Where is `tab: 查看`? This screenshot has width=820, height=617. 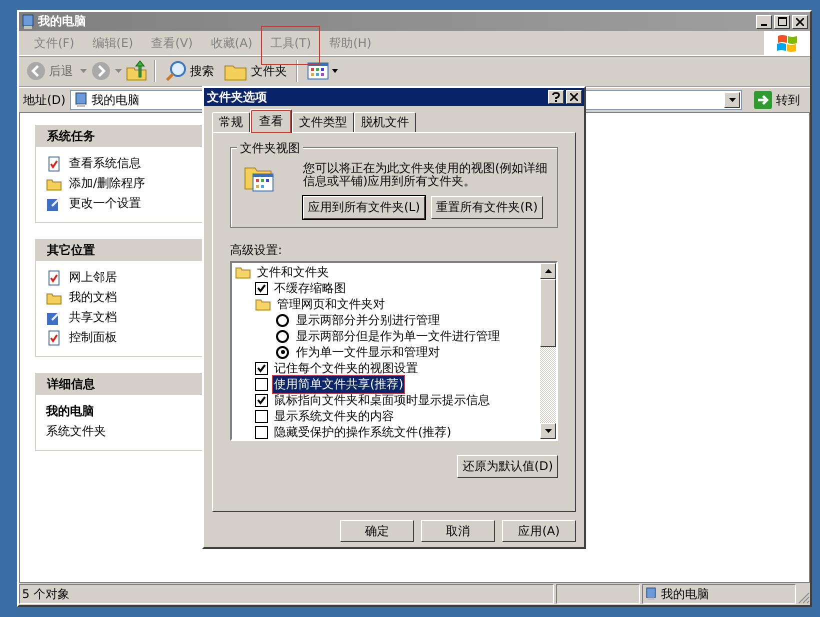
tab: 查看 is located at coordinates (271, 121).